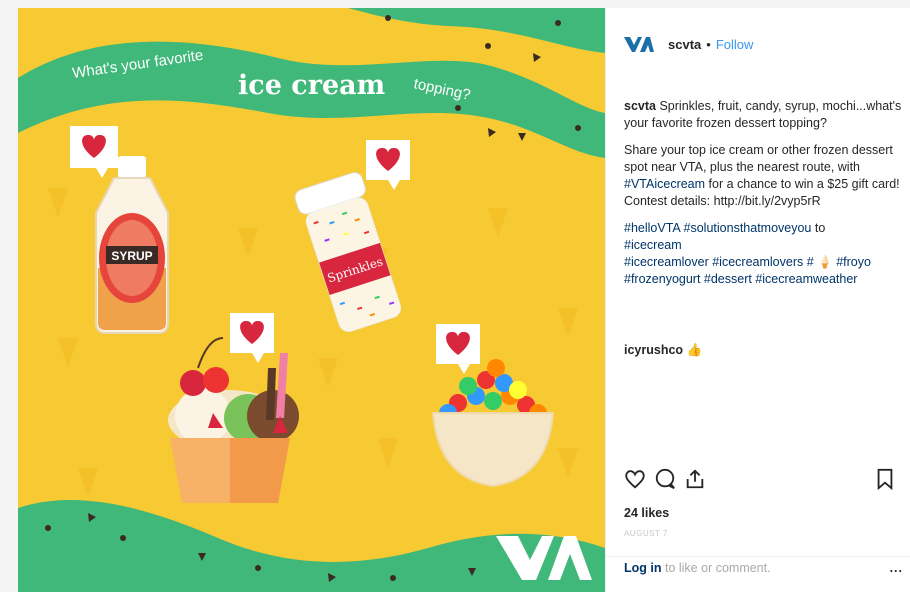 The image size is (910, 592). Describe the element at coordinates (717, 568) in the screenshot. I see `login-prompt-text: to like or comment.` at that location.